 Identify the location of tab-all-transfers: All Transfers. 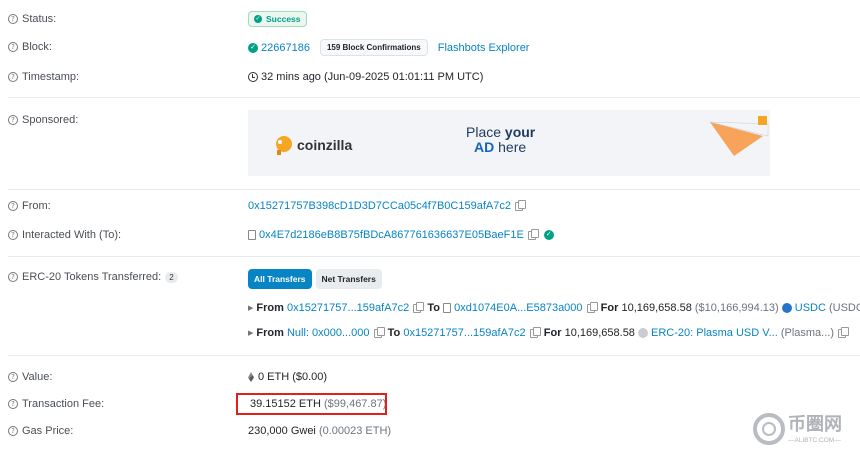
(280, 279).